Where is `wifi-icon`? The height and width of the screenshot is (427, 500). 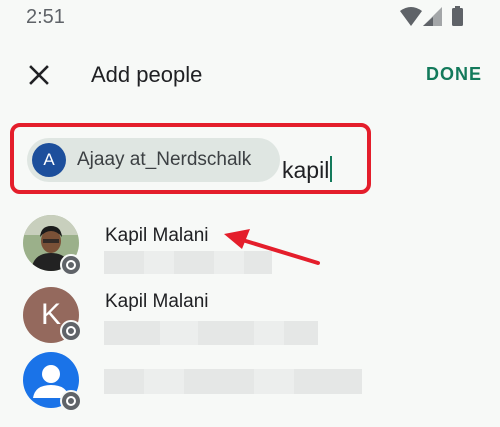 wifi-icon is located at coordinates (411, 16).